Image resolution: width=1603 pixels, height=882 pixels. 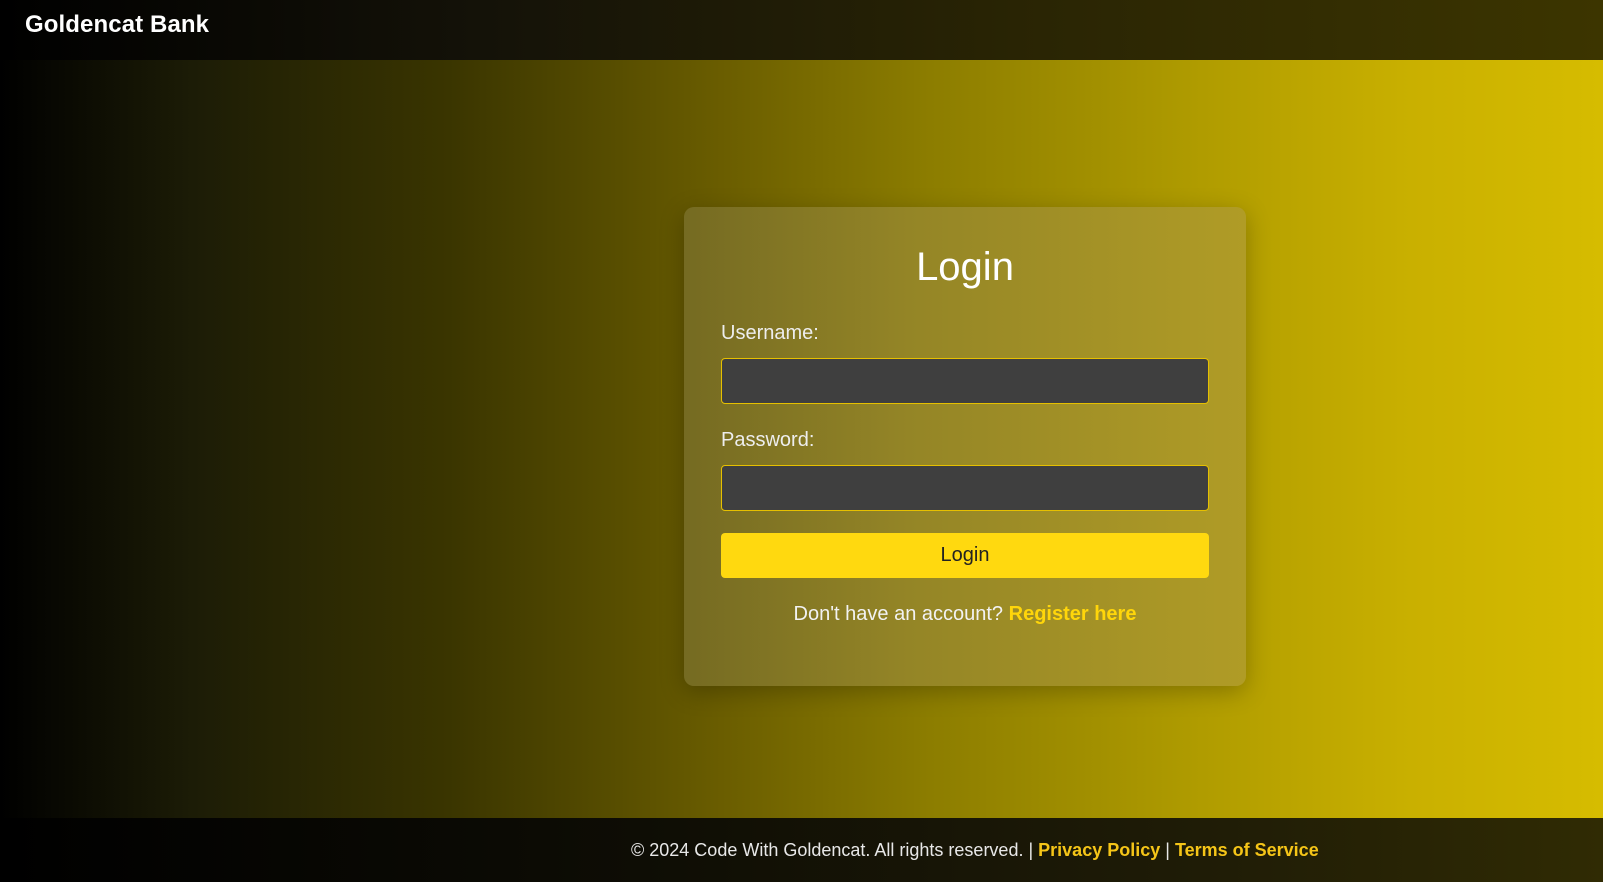 What do you see at coordinates (768, 440) in the screenshot?
I see `password-label: Password:` at bounding box center [768, 440].